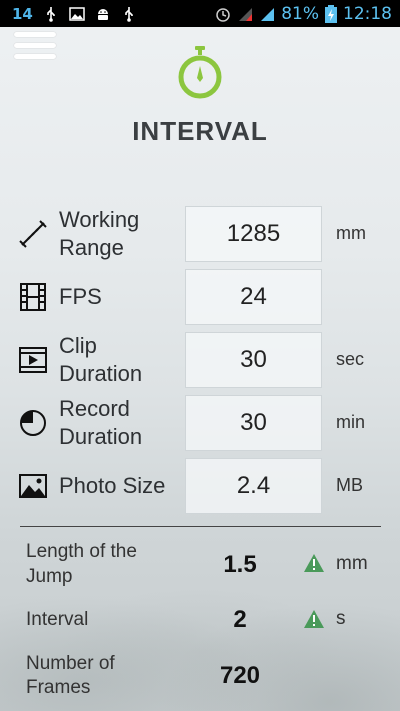 The height and width of the screenshot is (711, 400). What do you see at coordinates (49, 576) in the screenshot?
I see `jump-label-2: Jump` at bounding box center [49, 576].